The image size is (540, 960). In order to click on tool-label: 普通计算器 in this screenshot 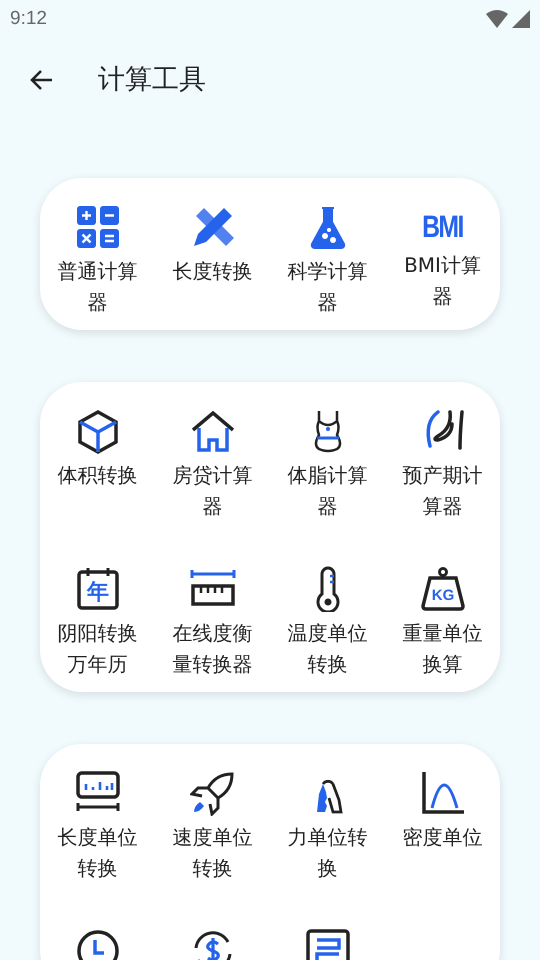, I will do `click(97, 287)`.